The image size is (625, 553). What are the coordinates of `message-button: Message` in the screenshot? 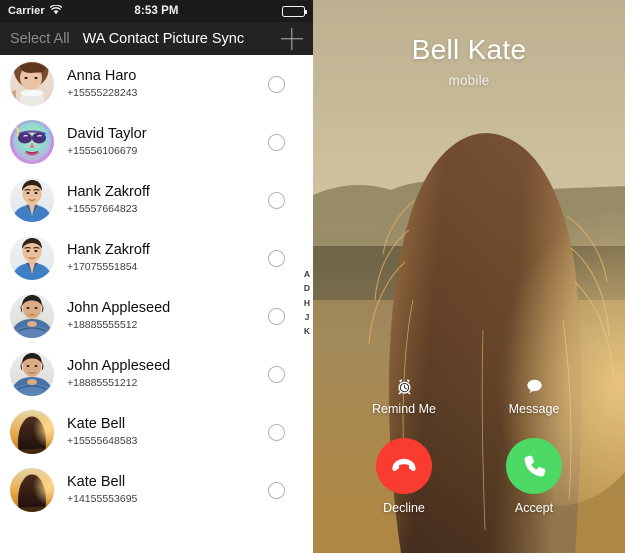 It's located at (534, 396).